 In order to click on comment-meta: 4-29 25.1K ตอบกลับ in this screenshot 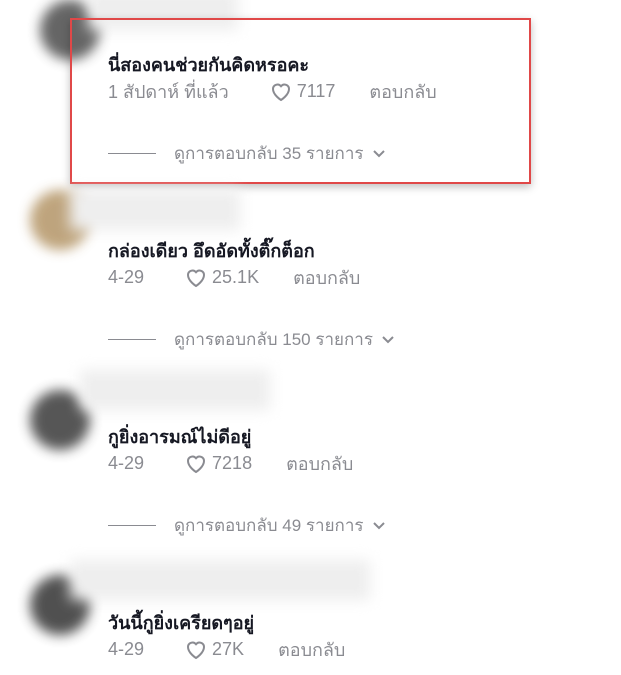, I will do `click(234, 277)`.